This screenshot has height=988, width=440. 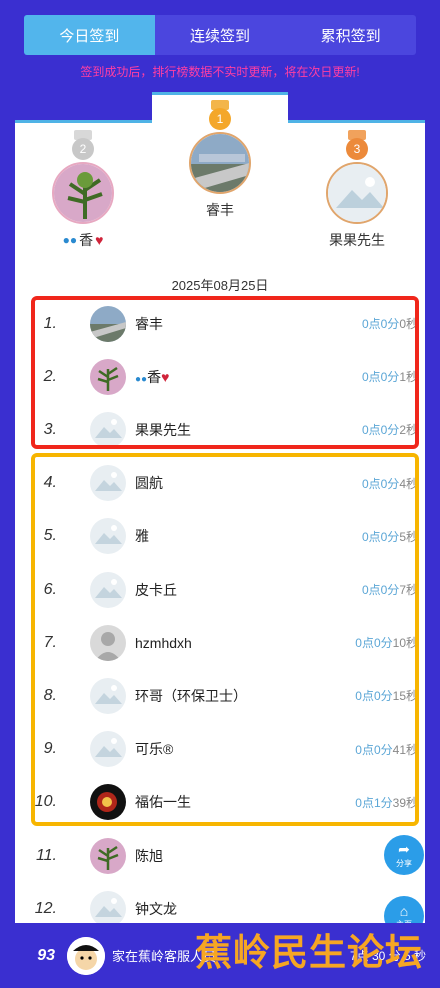 What do you see at coordinates (404, 849) in the screenshot?
I see `share-icon: ➦` at bounding box center [404, 849].